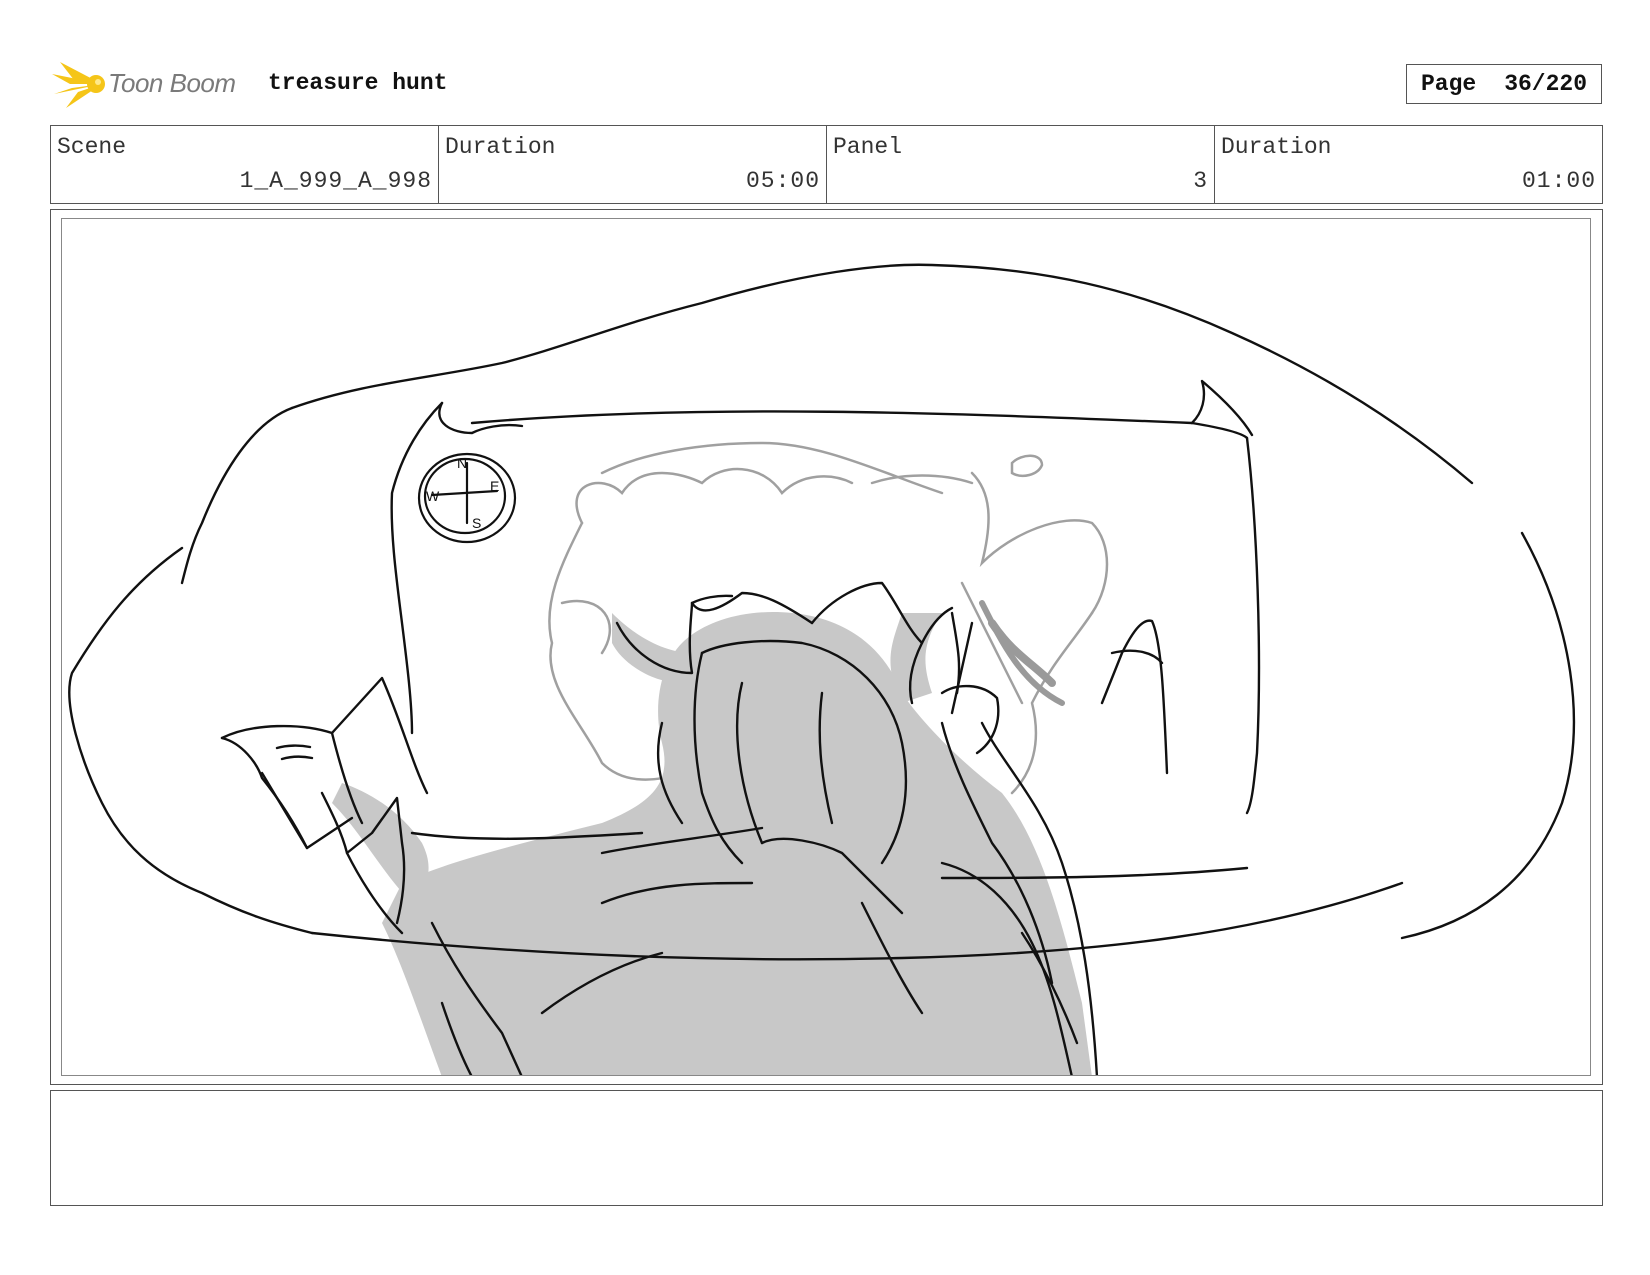 Image resolution: width=1650 pixels, height=1275 pixels. Describe the element at coordinates (782, 181) in the screenshot. I see `scene-duration-value: 05:00` at that location.